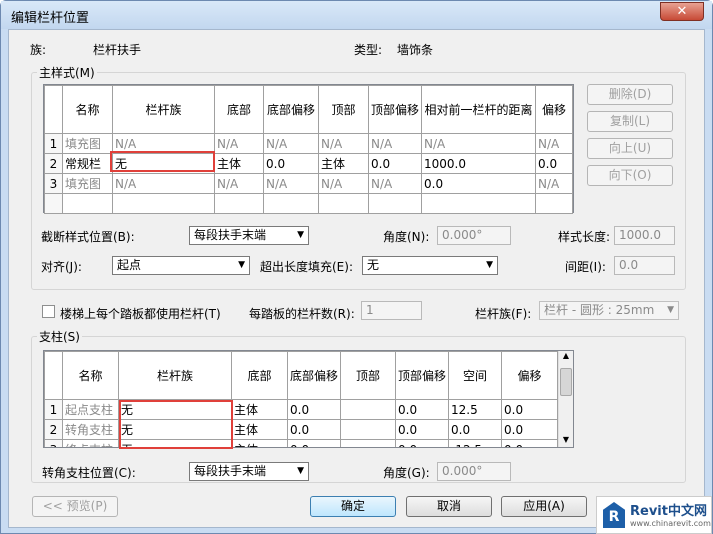 Image resolution: width=713 pixels, height=534 pixels. I want to click on table-row: 1 填充图 N/A N/A N/A N/A N/A N/A N/A, so click(308, 143).